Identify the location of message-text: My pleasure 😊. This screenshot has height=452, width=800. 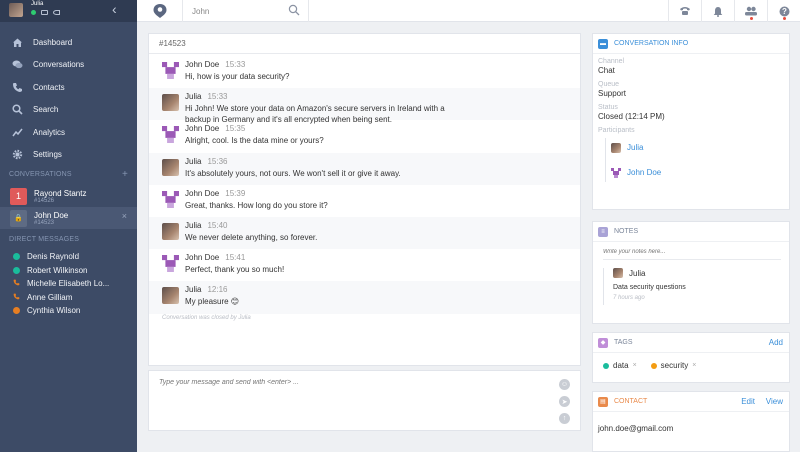
(212, 302).